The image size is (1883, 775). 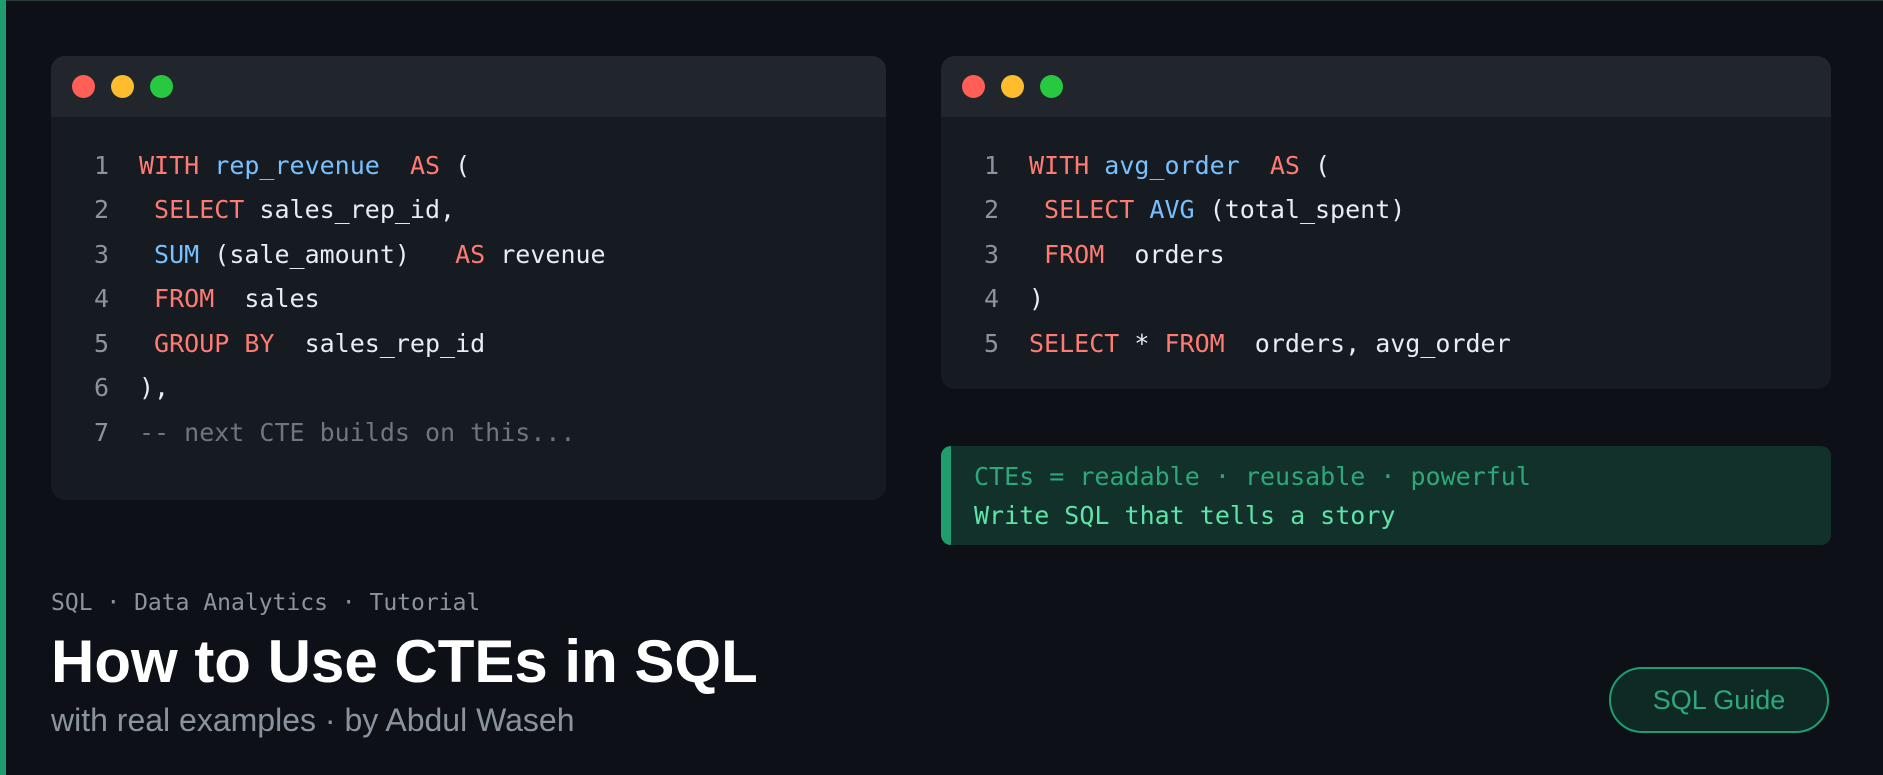 I want to click on code-token: *, so click(x=1149, y=343).